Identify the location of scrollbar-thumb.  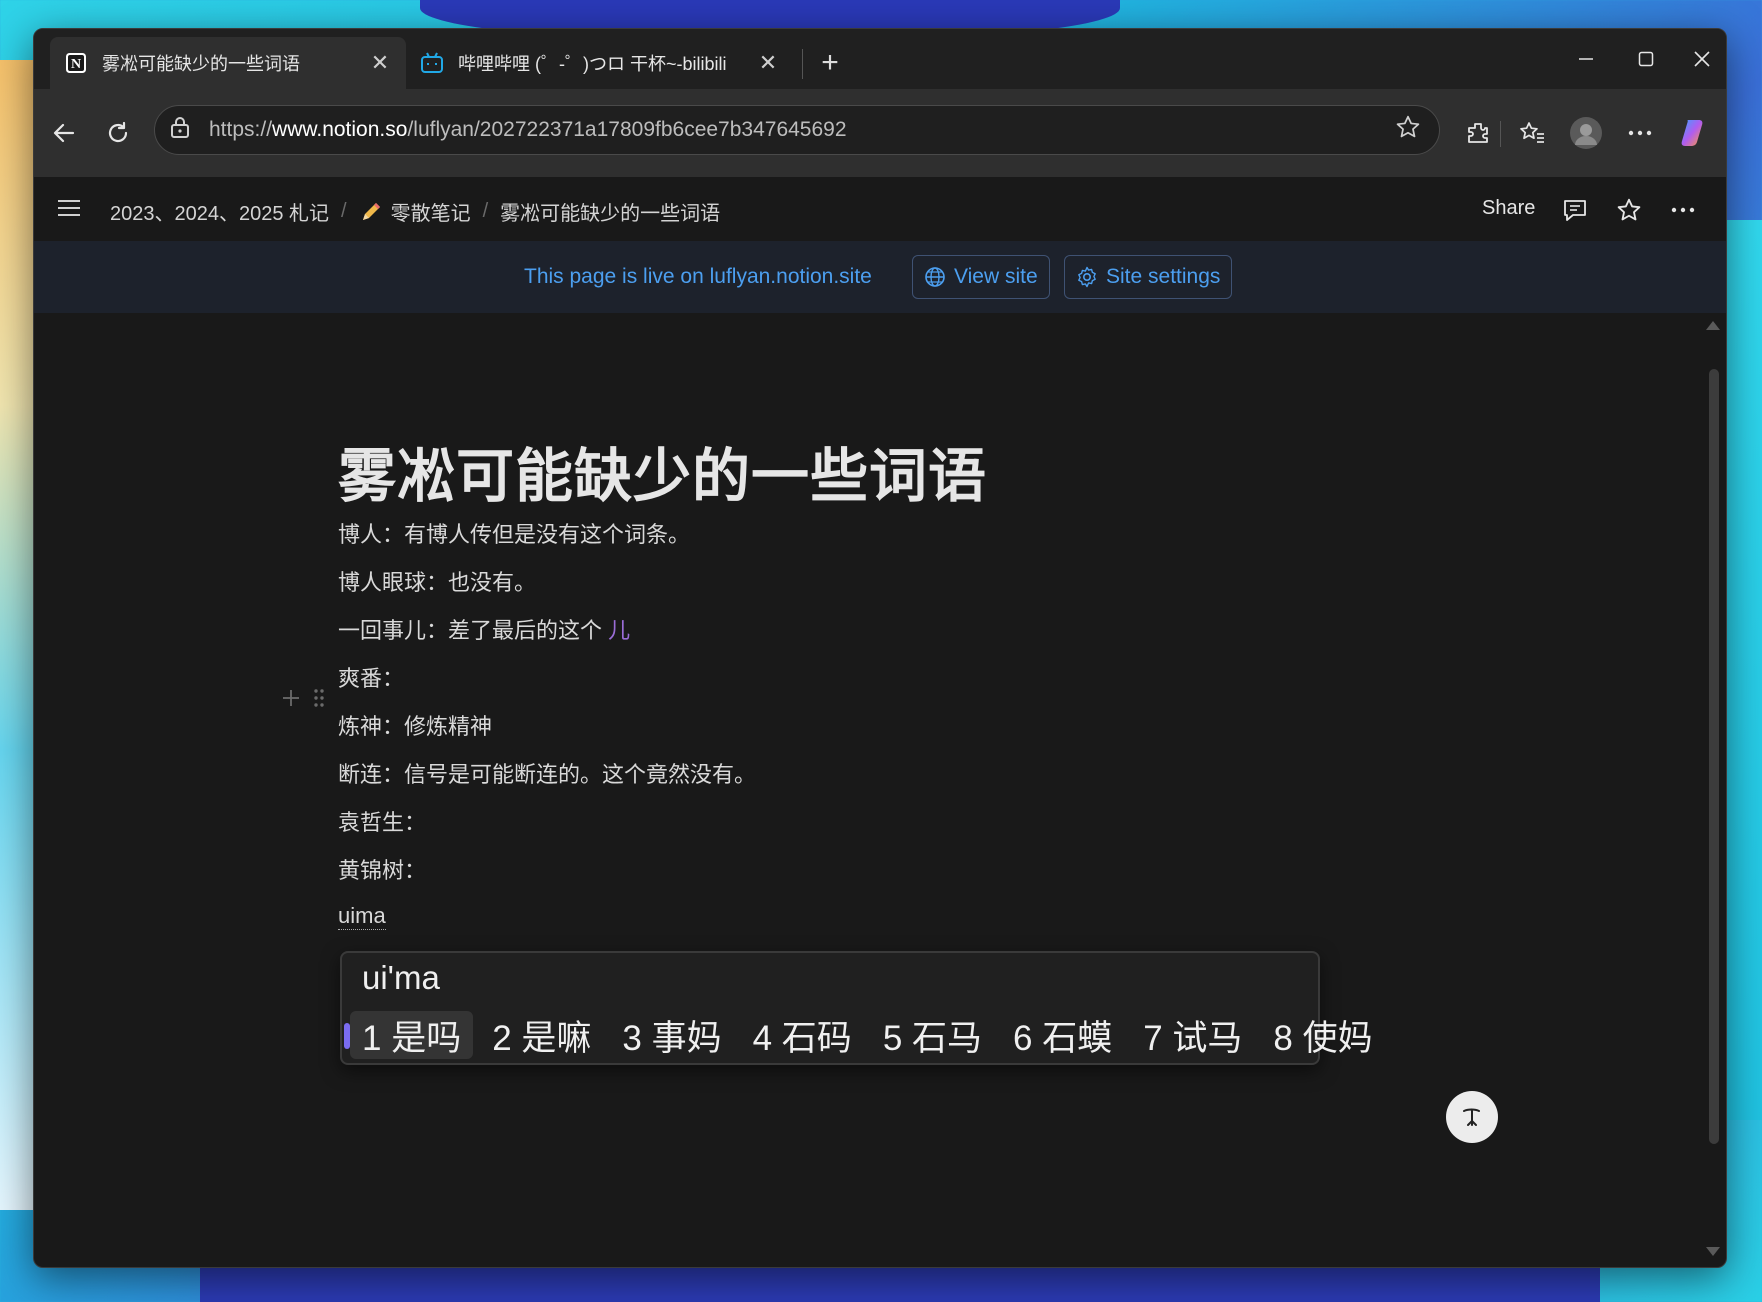
(1714, 756).